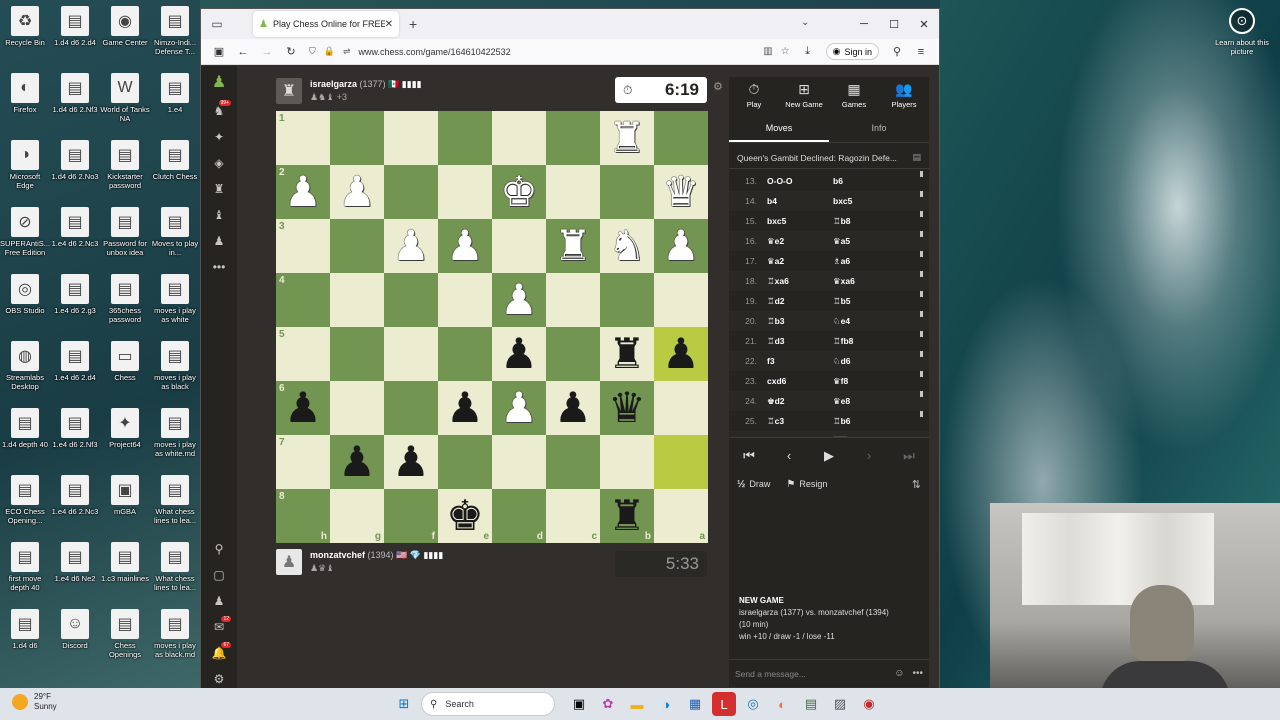 The image size is (1280, 720). I want to click on tab-moves: Moves, so click(779, 128).